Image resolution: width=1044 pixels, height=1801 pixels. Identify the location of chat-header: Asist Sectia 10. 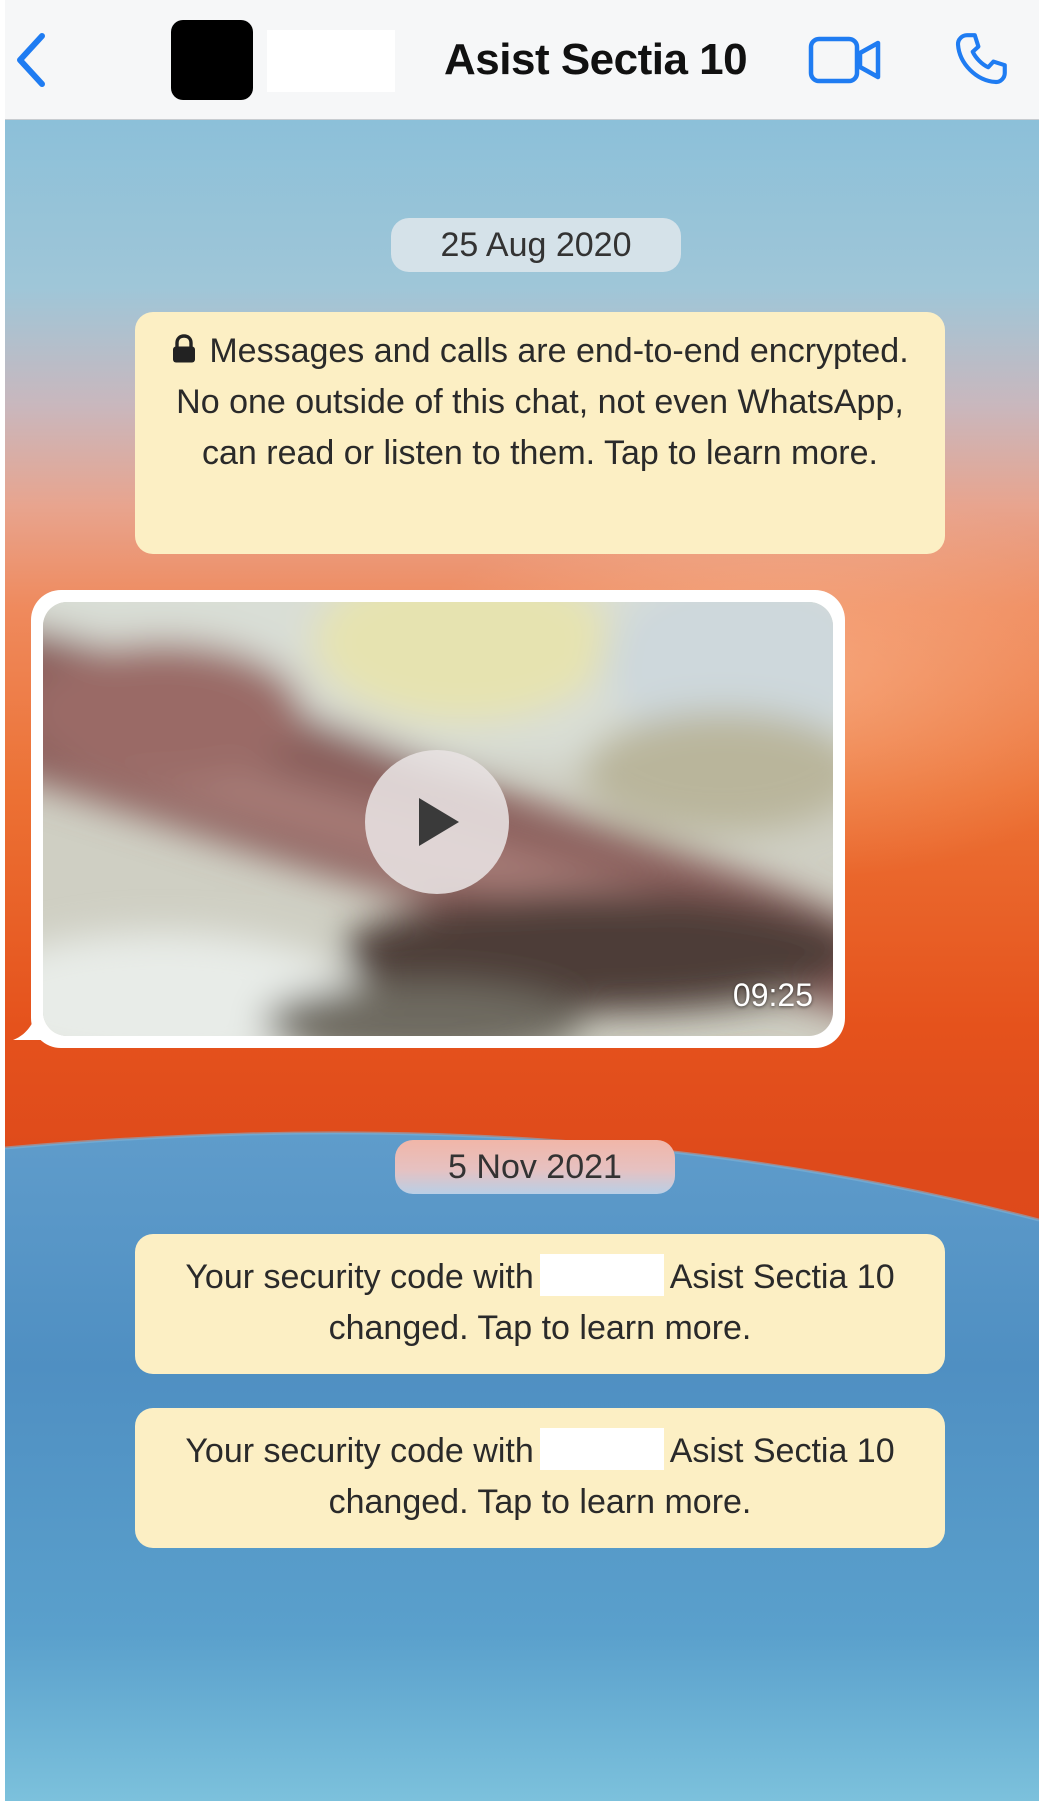
(522, 60).